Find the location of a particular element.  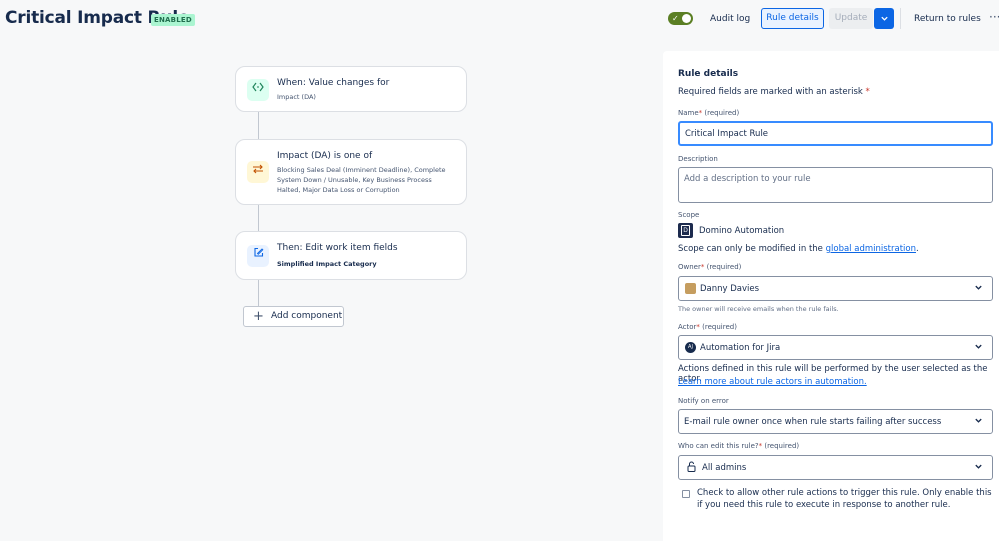

owner-avatar is located at coordinates (690, 288).